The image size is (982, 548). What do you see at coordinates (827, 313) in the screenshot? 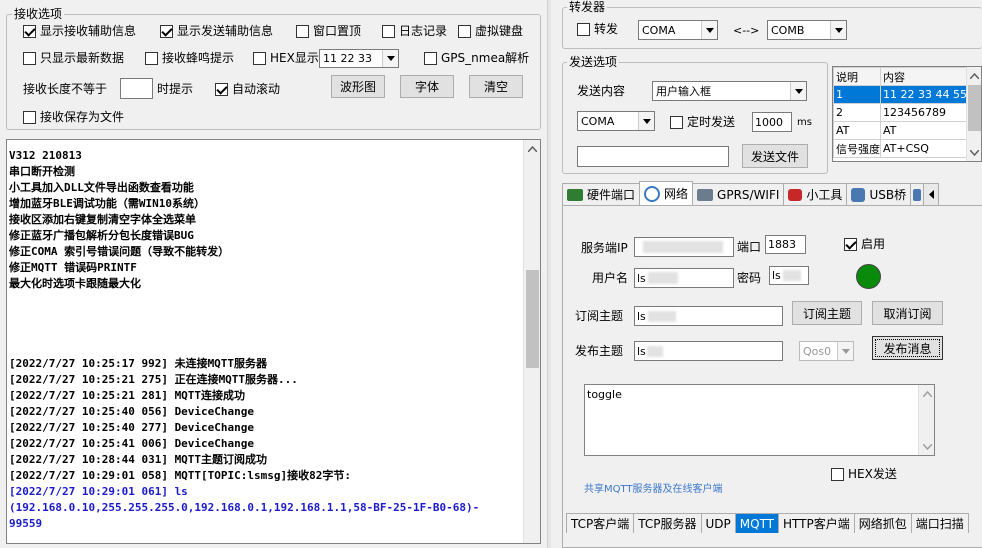
I see `subscribe-button: 订阅主题` at bounding box center [827, 313].